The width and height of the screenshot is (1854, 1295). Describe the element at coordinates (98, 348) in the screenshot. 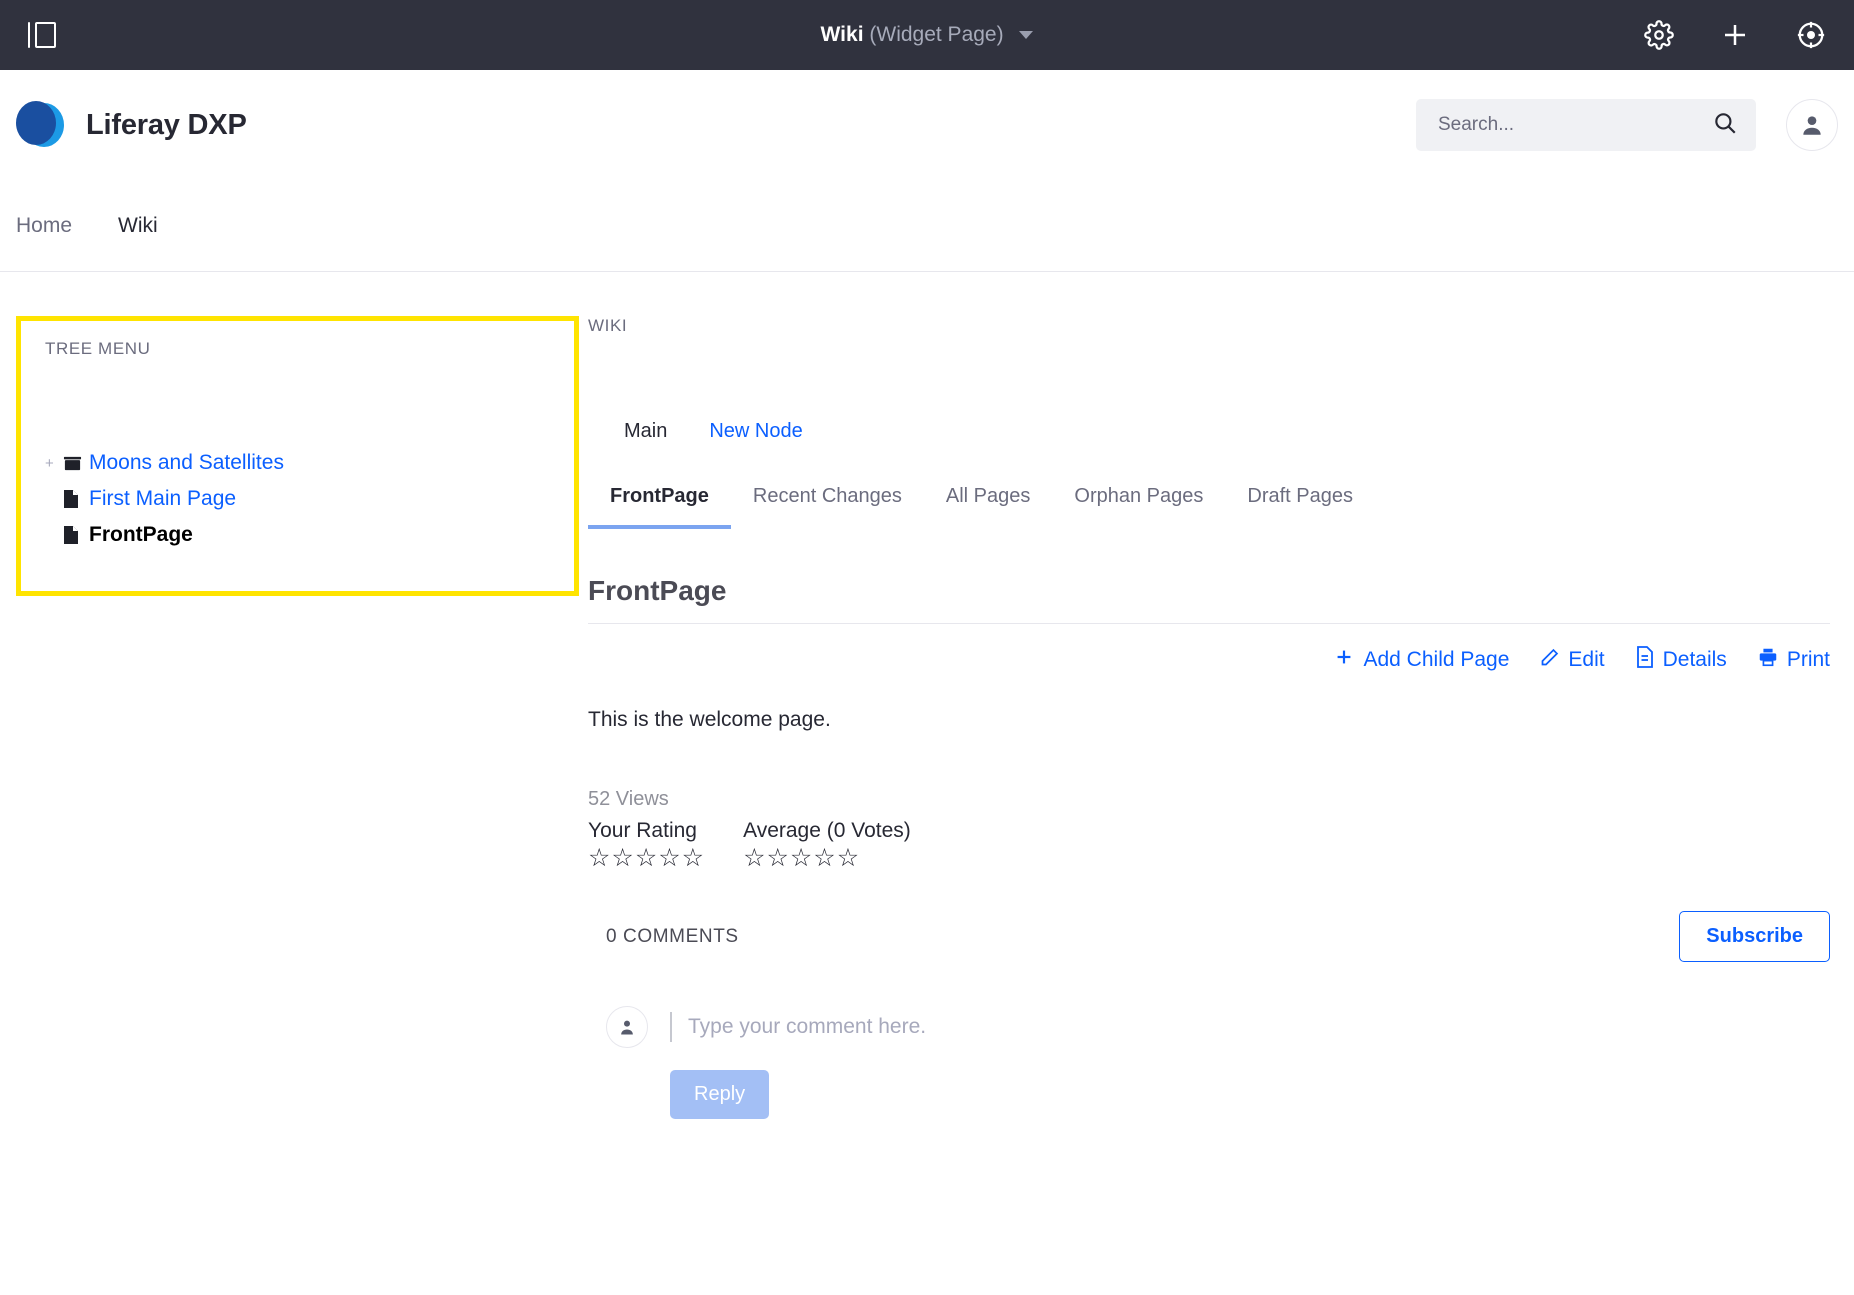

I see `tree-menu-label: TREE MENU` at that location.